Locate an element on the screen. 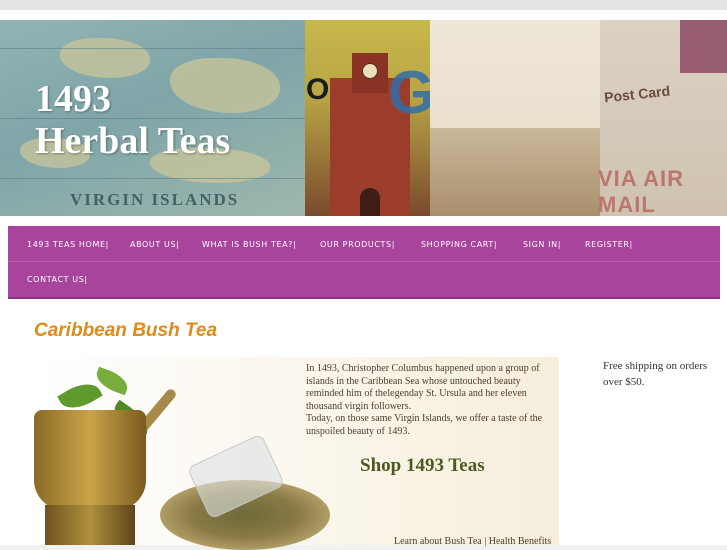 This screenshot has height=550, width=727. nav-item-shopping-cart: SHOPPING CART| is located at coordinates (459, 244).